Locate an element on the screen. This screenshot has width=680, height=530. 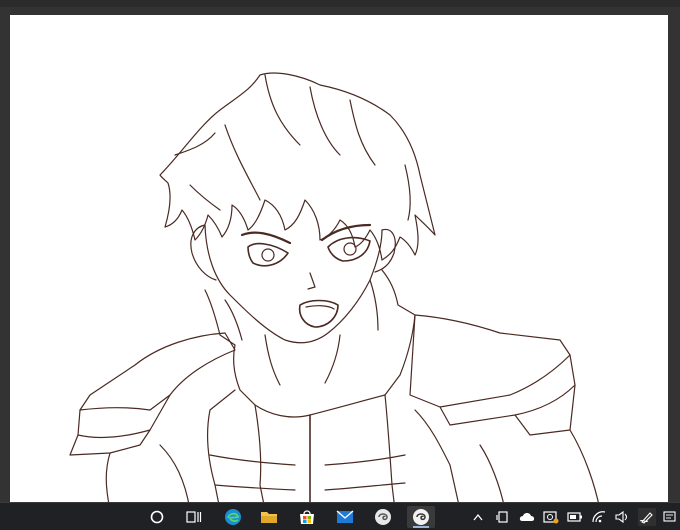
task-view-button is located at coordinates (194, 517).